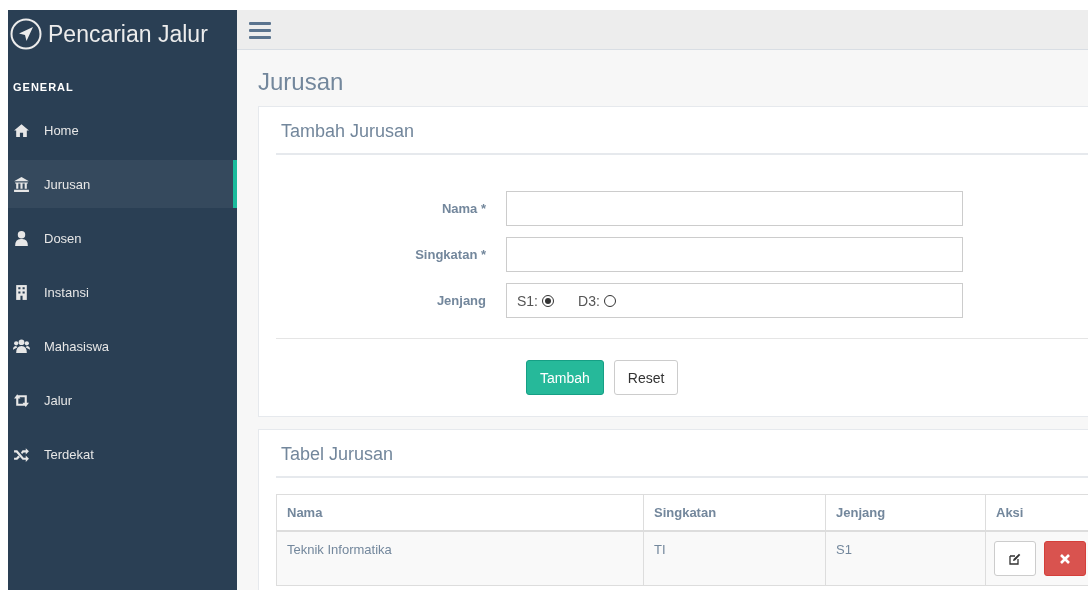  I want to click on users-icon, so click(21, 346).